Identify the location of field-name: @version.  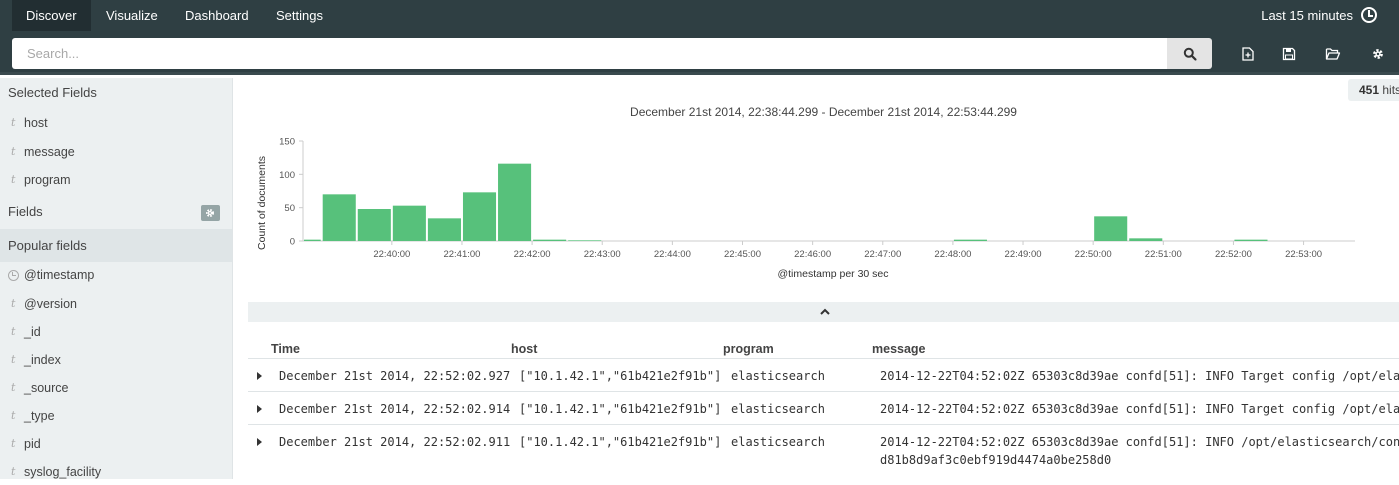
(50, 304).